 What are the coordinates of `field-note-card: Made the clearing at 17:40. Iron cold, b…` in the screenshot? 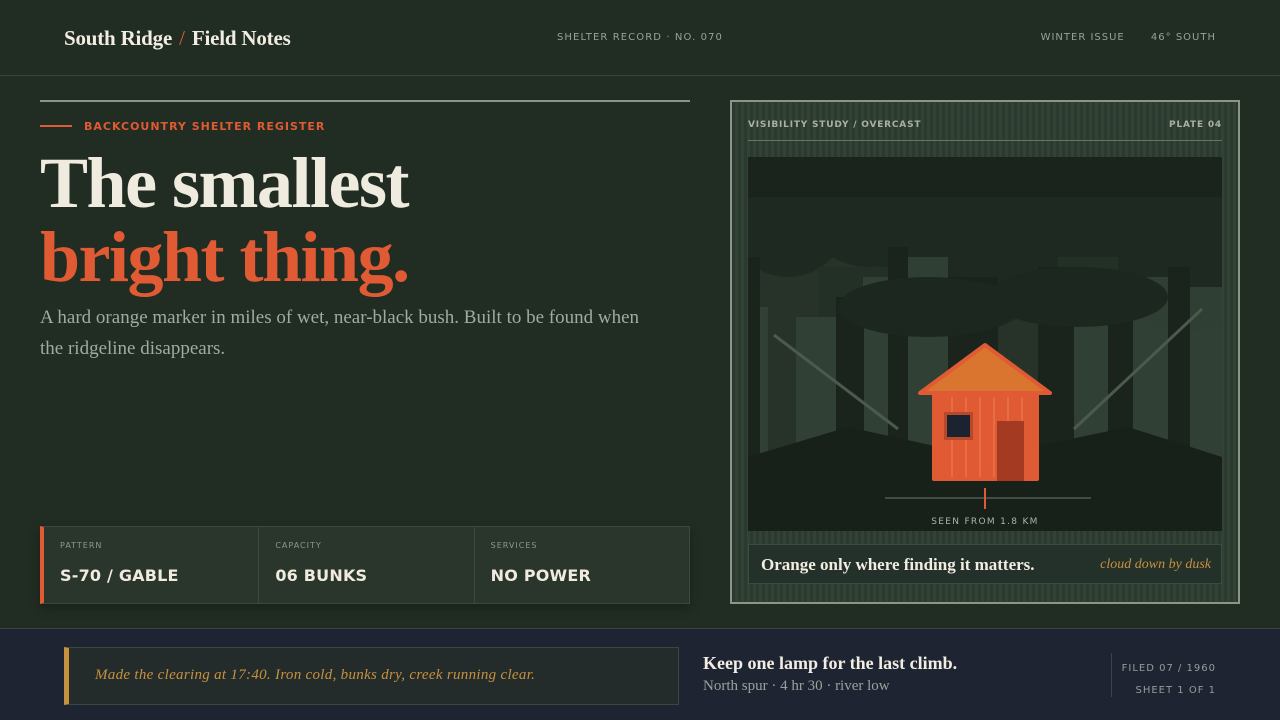 It's located at (371, 676).